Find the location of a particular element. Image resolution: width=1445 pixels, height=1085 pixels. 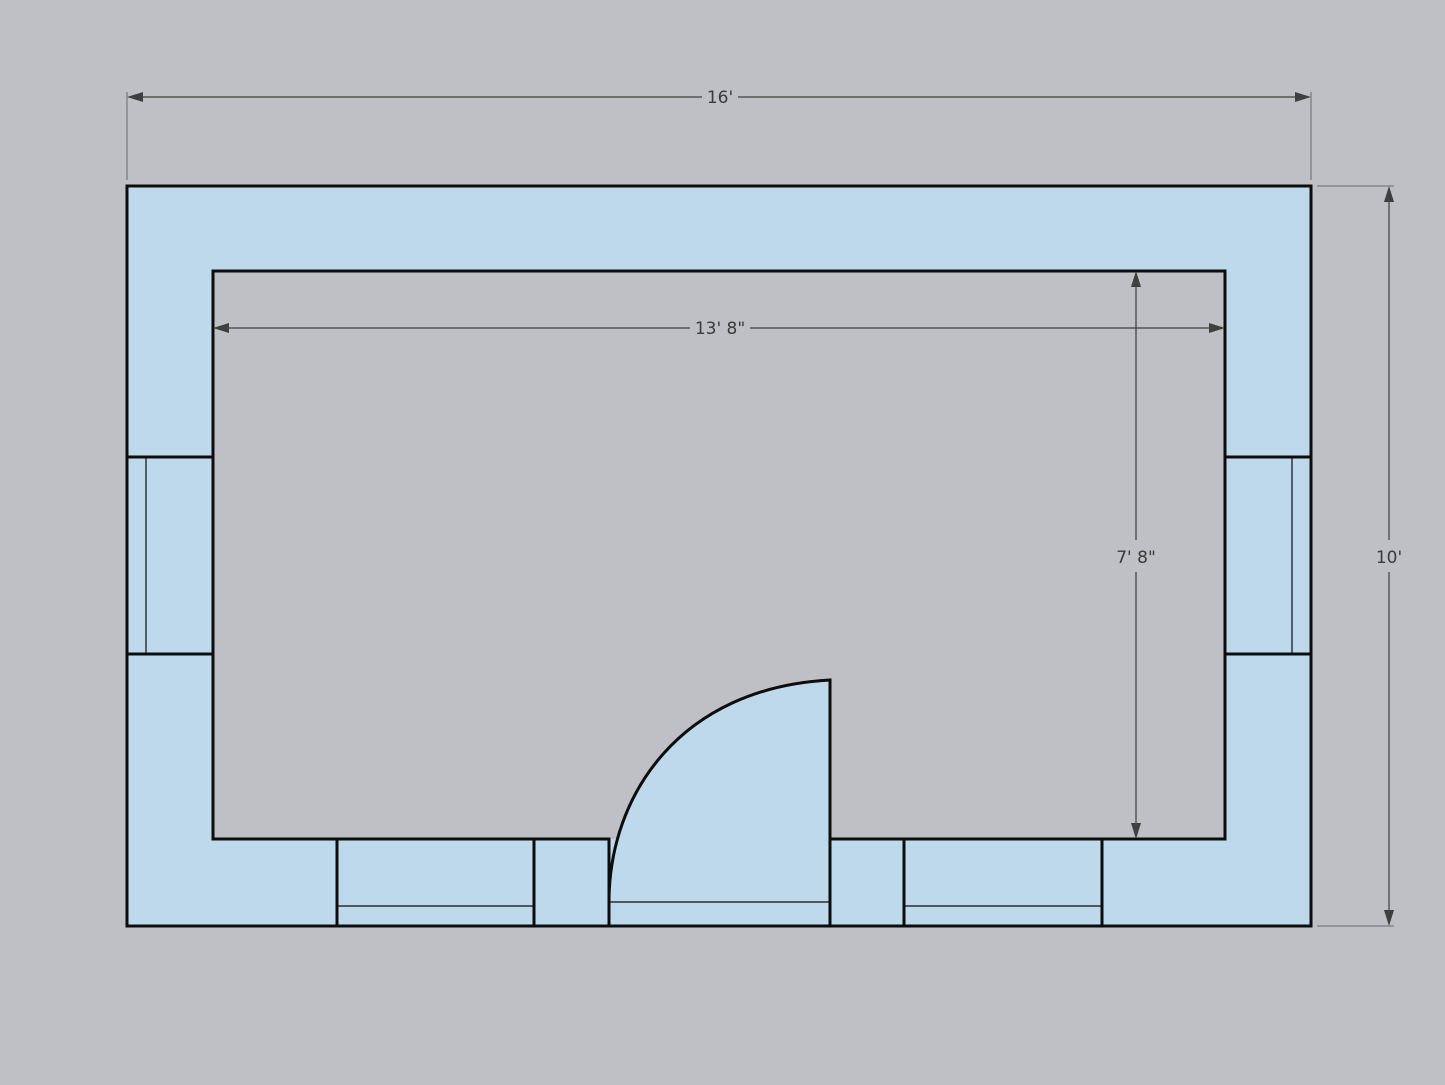

inner-height-label: 7' 8" is located at coordinates (1136, 558).